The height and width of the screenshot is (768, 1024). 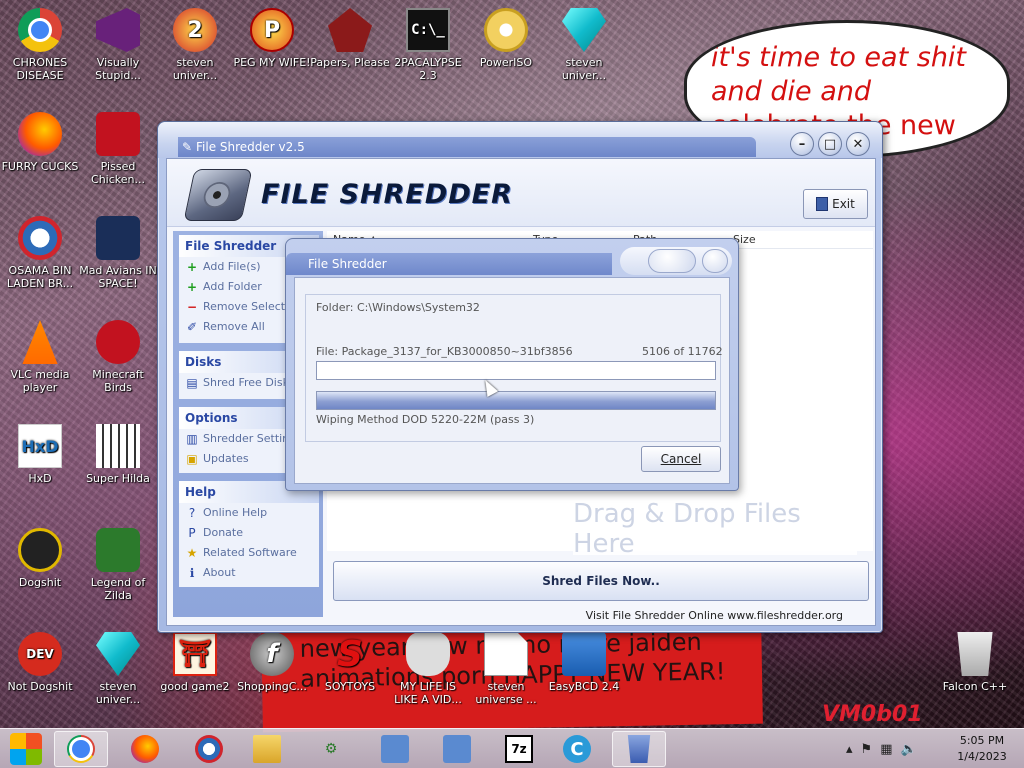 I want to click on start-button, so click(x=26, y=749).